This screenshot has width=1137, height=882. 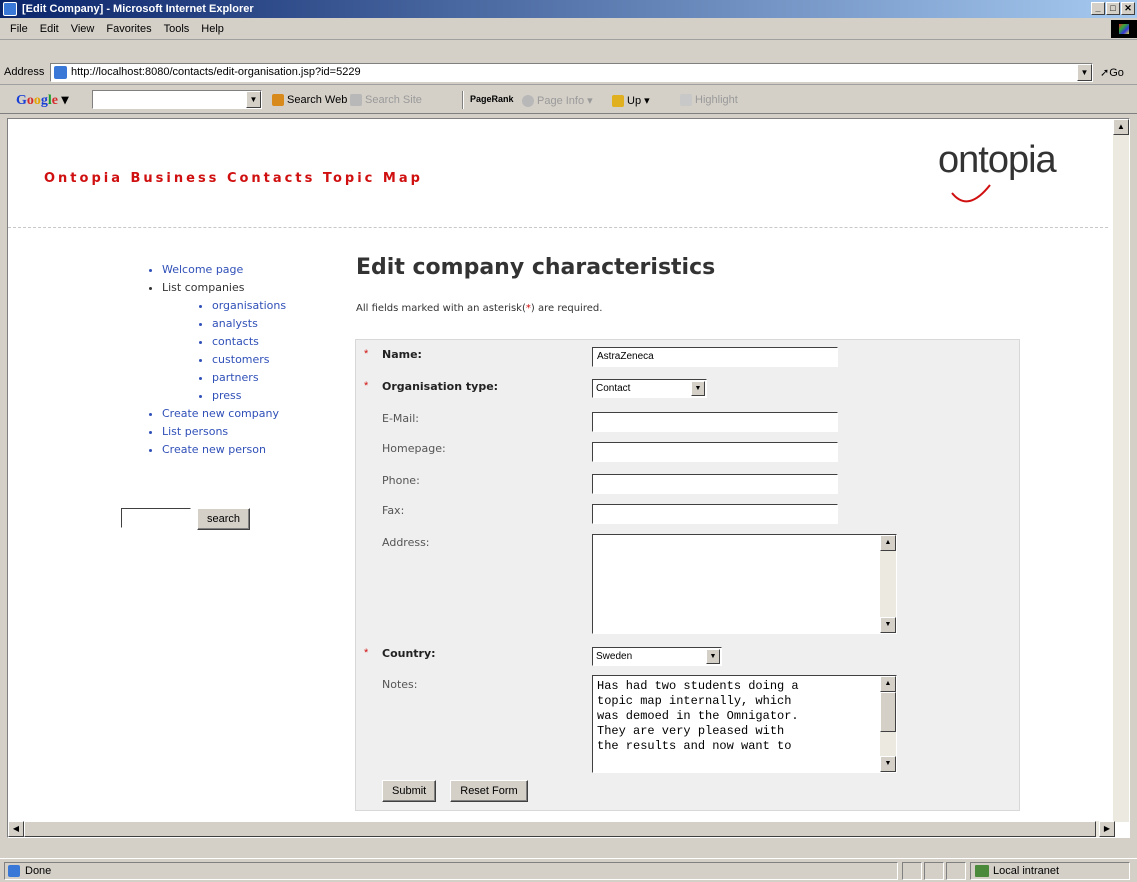 What do you see at coordinates (19, 29) in the screenshot?
I see `menu-file: File` at bounding box center [19, 29].